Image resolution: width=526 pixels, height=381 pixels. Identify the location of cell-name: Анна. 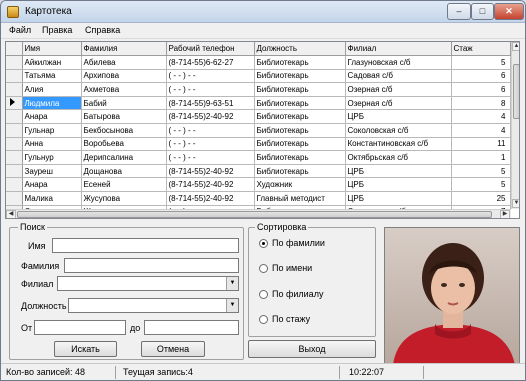
(52, 144).